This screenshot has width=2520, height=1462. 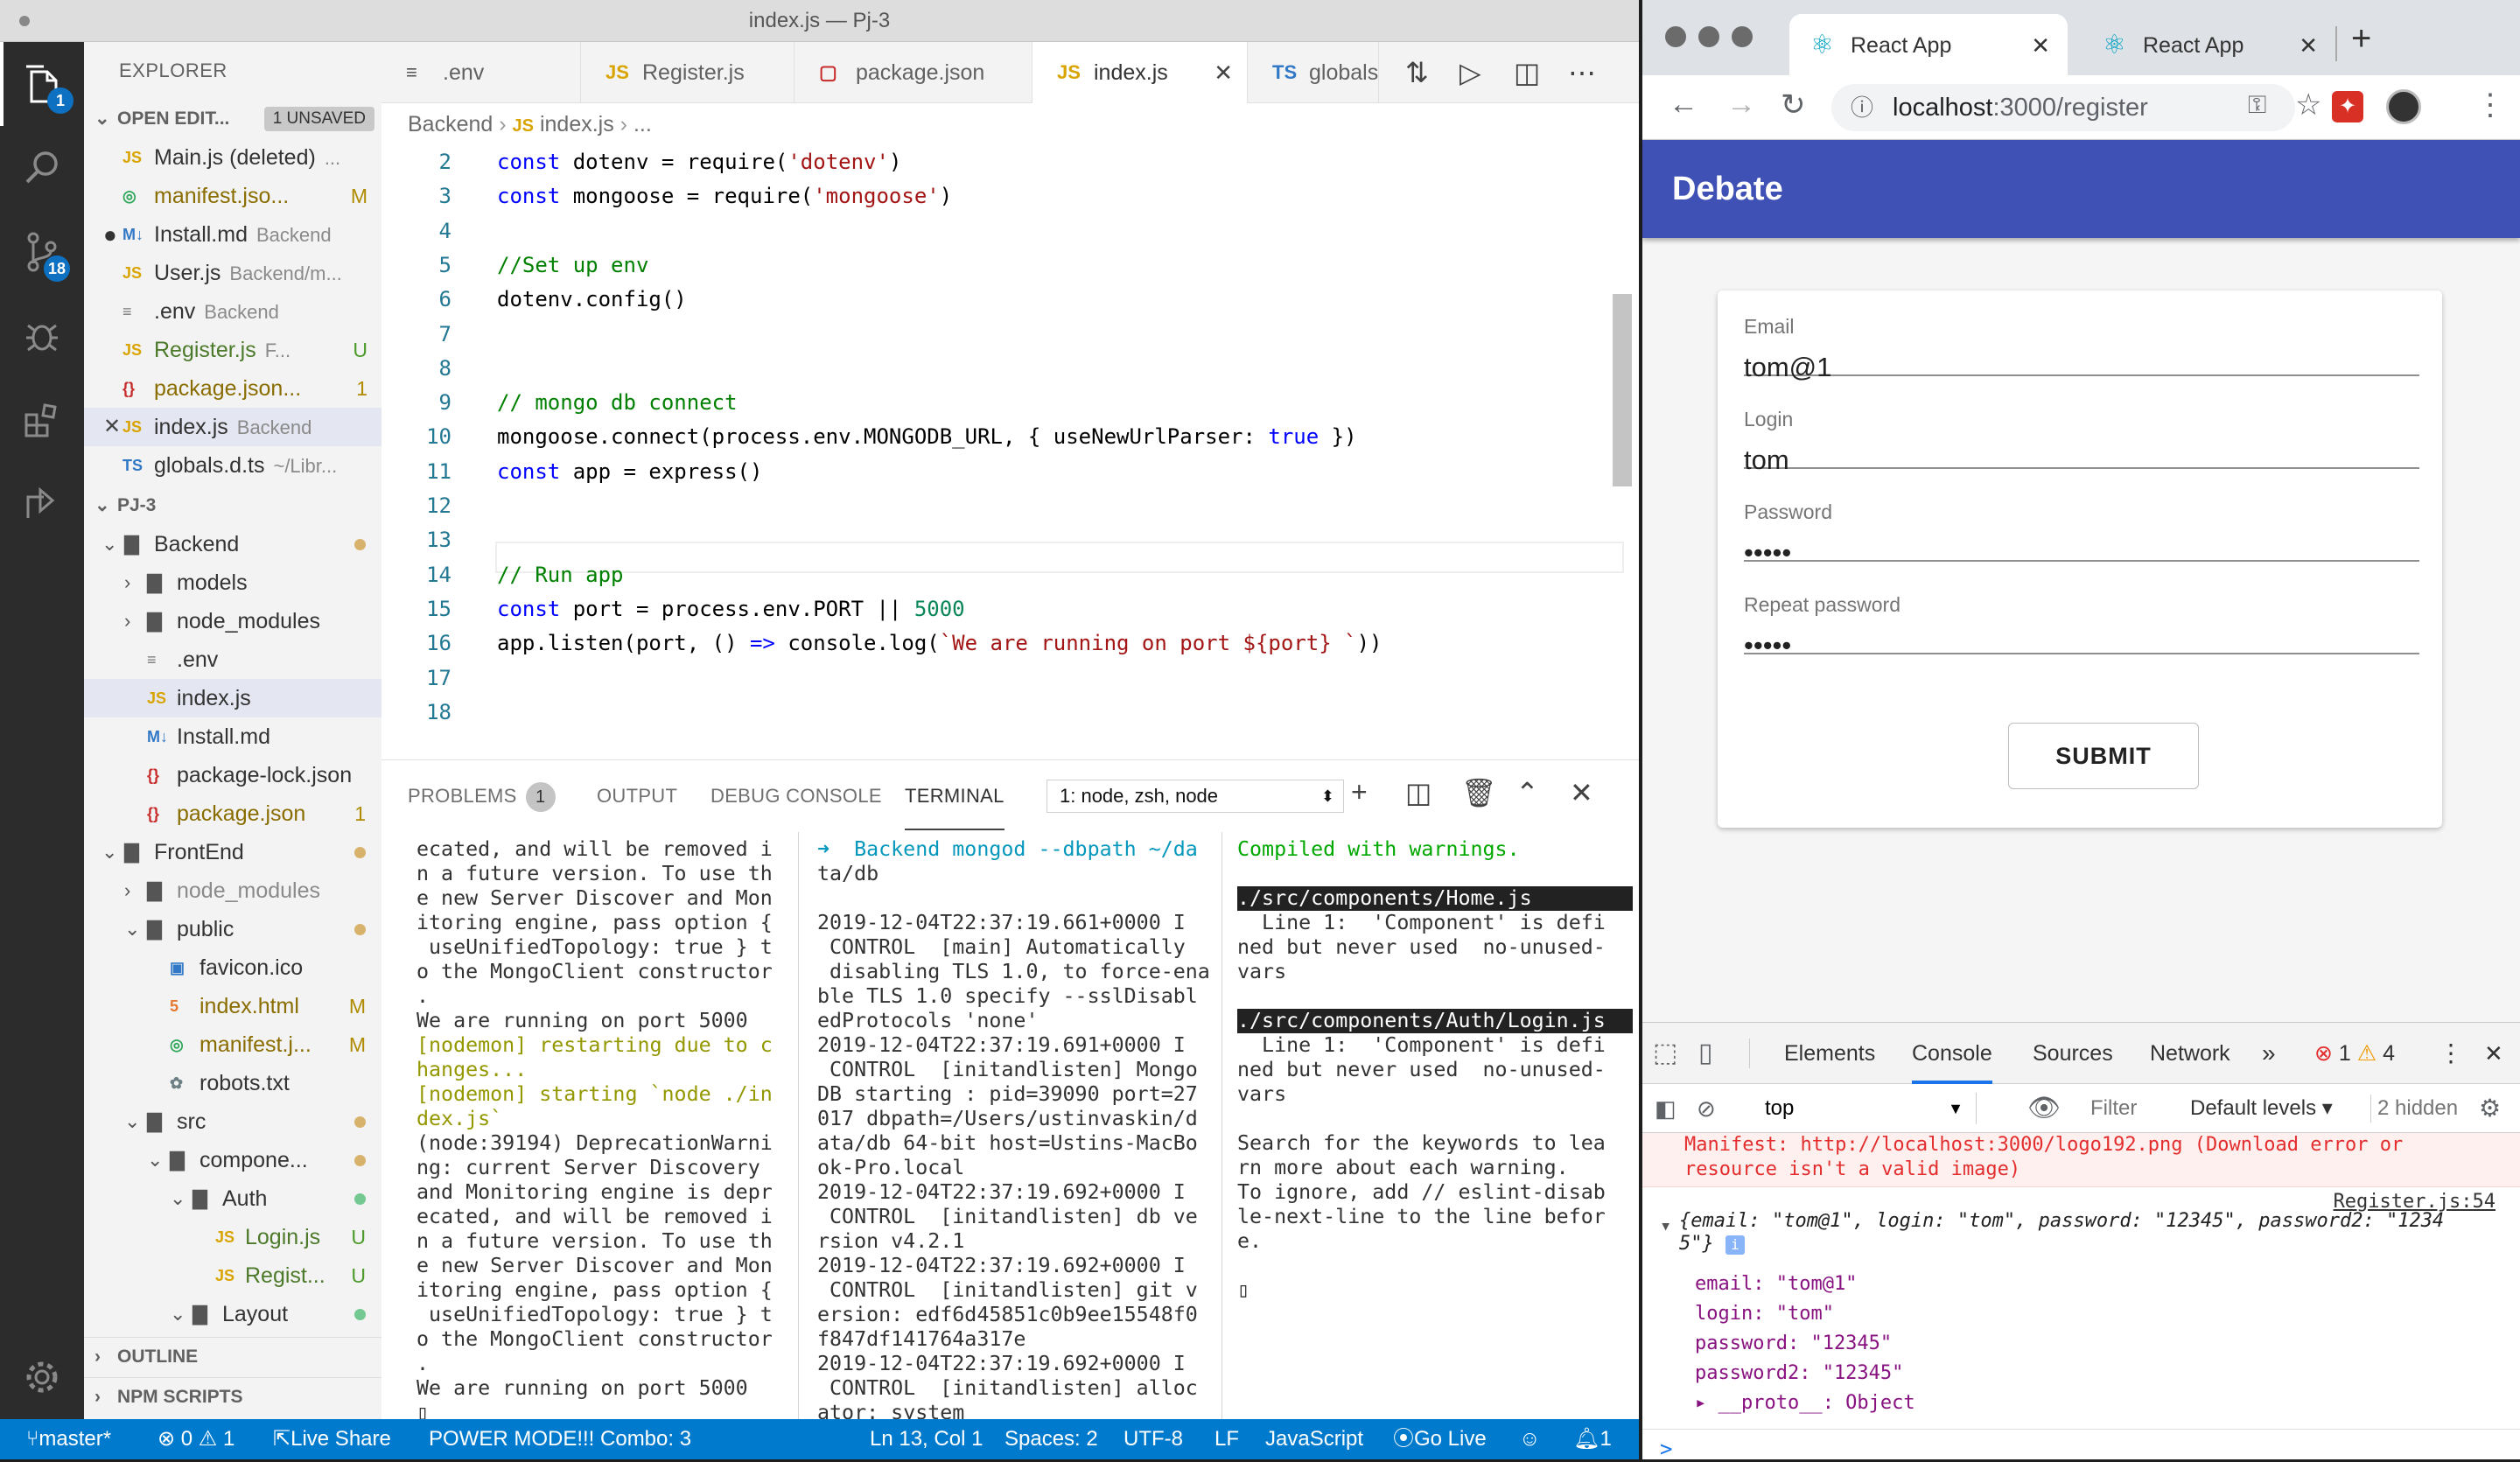 What do you see at coordinates (1479, 793) in the screenshot?
I see `trash-icon: 🗑` at bounding box center [1479, 793].